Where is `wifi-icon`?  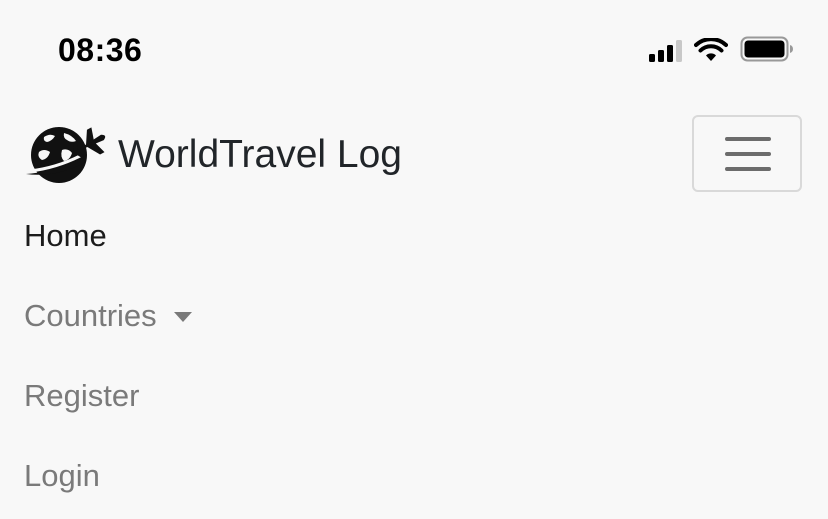
wifi-icon is located at coordinates (711, 50).